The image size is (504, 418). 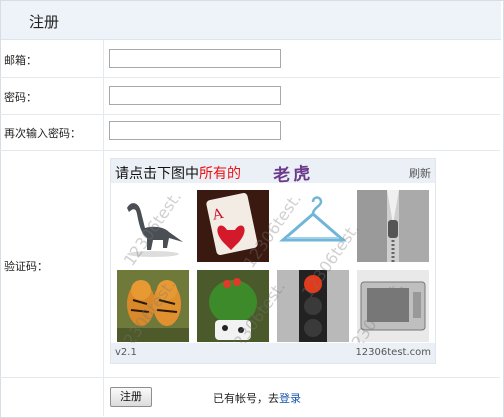 I want to click on hanger-image, so click(x=313, y=226).